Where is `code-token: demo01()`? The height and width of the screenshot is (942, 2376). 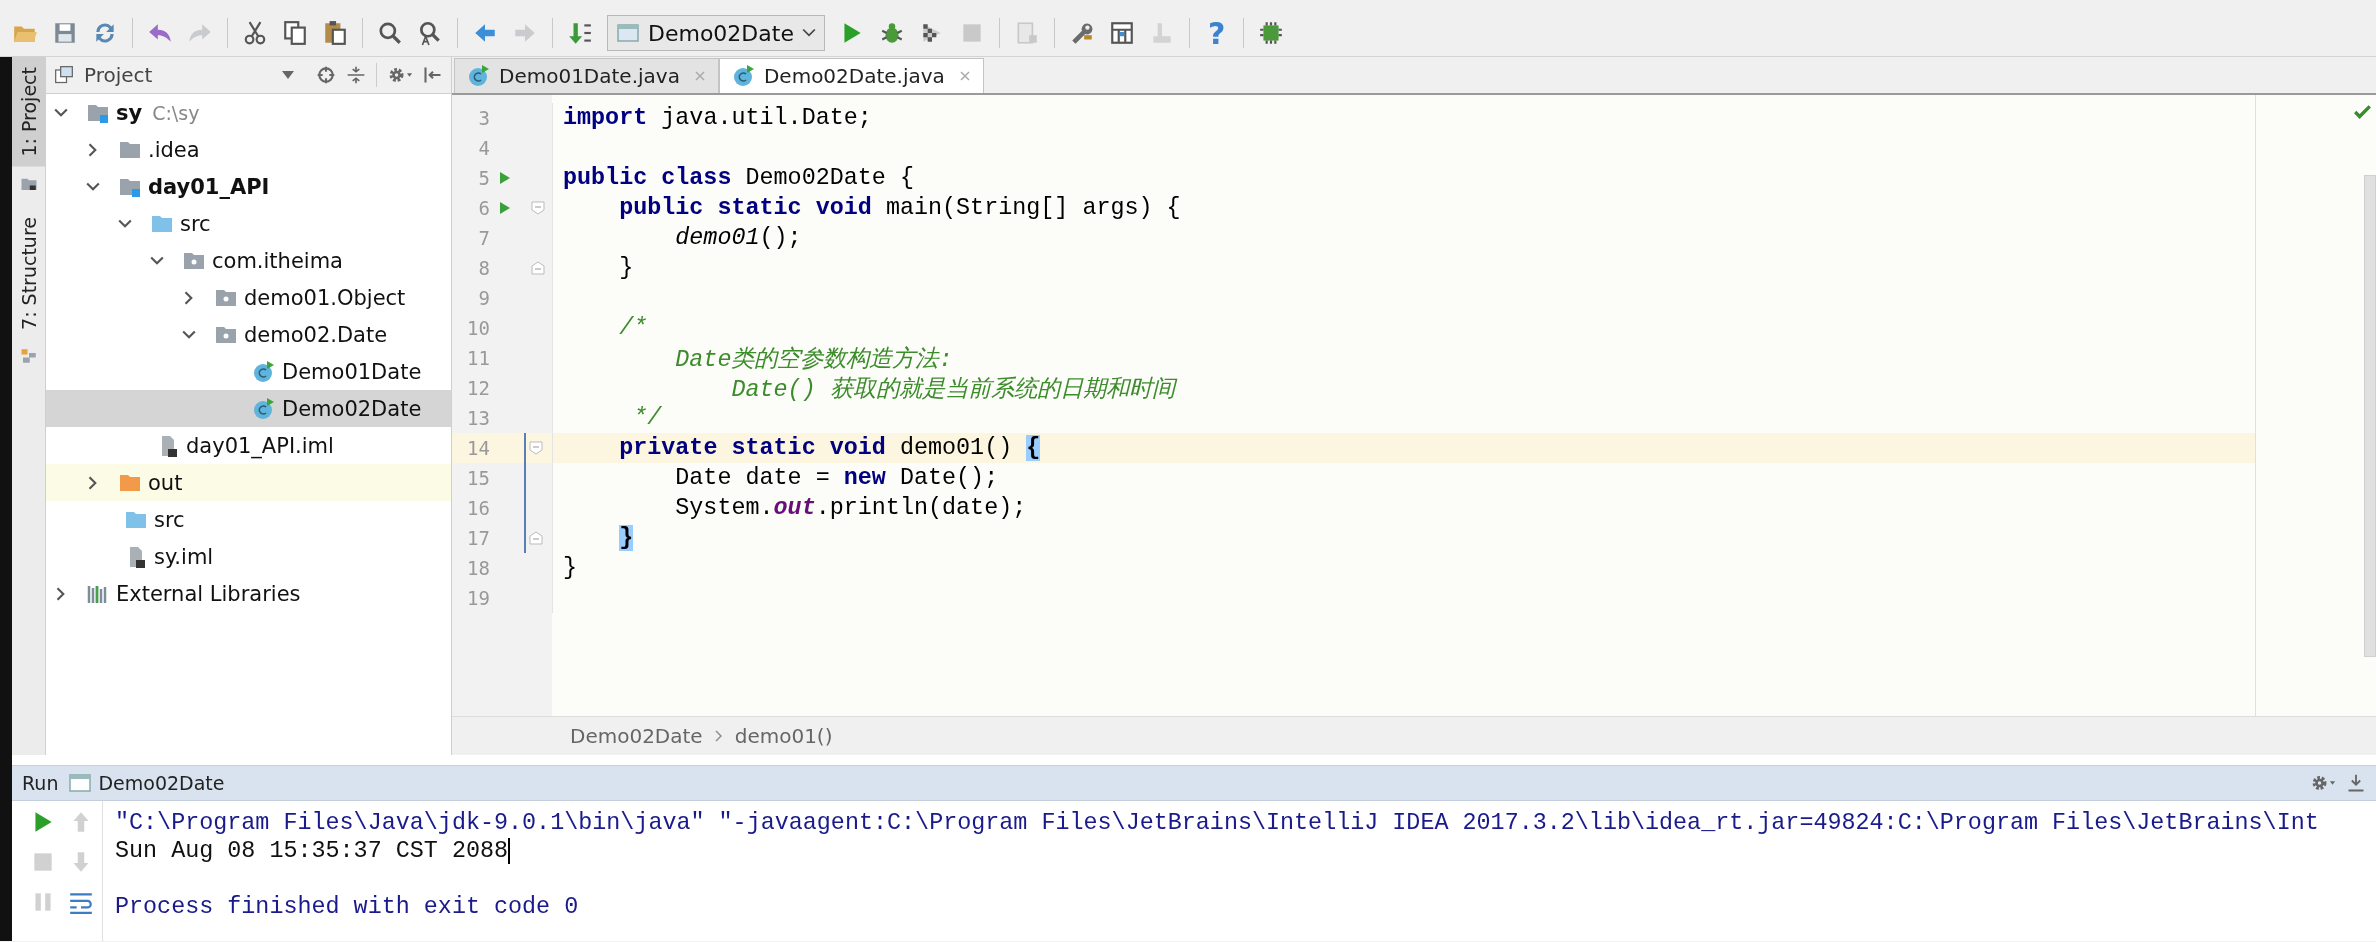
code-token: demo01() is located at coordinates (956, 448).